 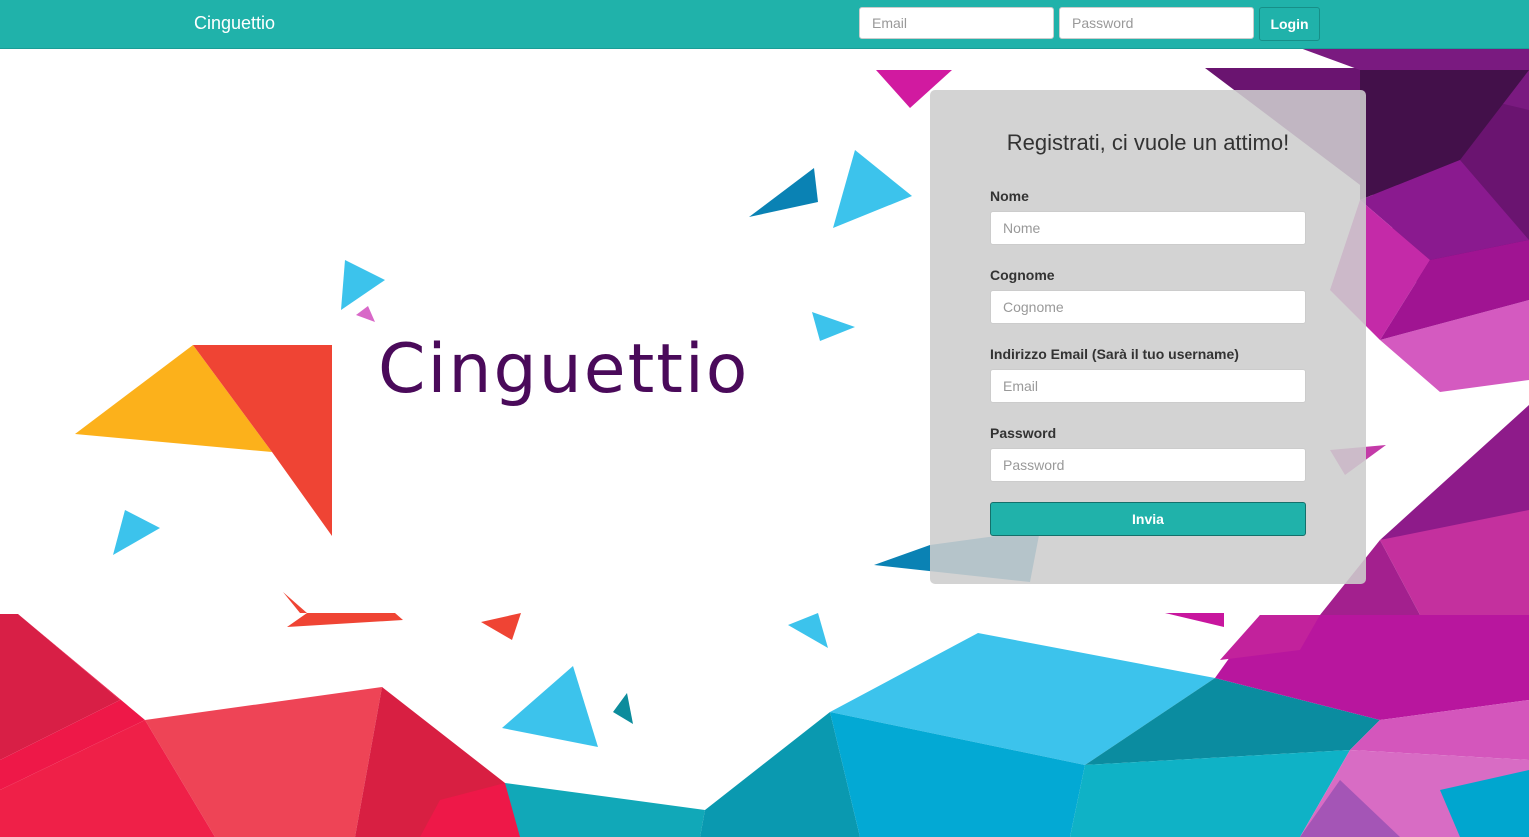 I want to click on top-navbar: Cinguettio Login, so click(x=764, y=24).